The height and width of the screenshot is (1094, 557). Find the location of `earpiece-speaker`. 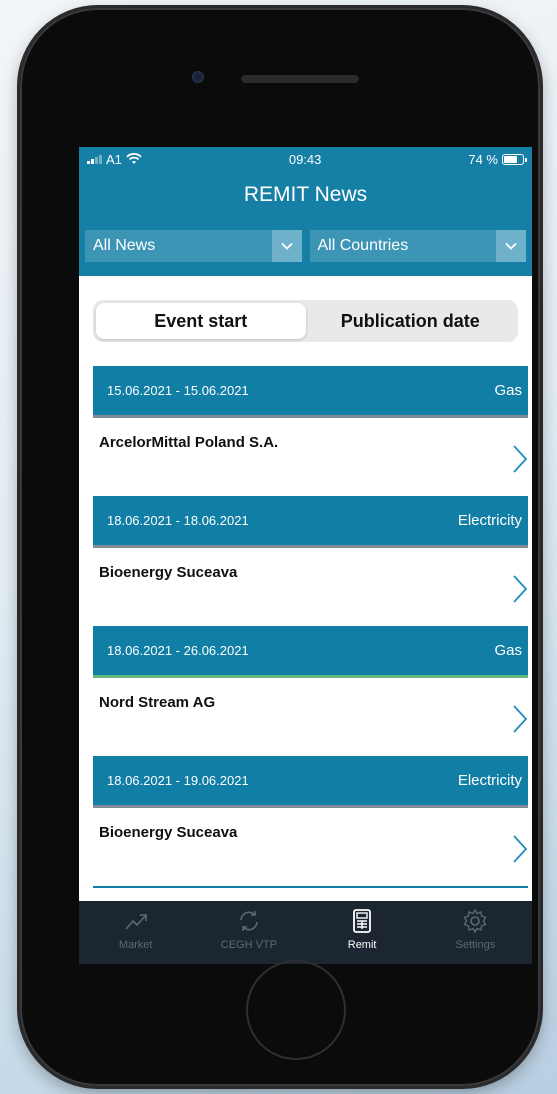

earpiece-speaker is located at coordinates (300, 79).